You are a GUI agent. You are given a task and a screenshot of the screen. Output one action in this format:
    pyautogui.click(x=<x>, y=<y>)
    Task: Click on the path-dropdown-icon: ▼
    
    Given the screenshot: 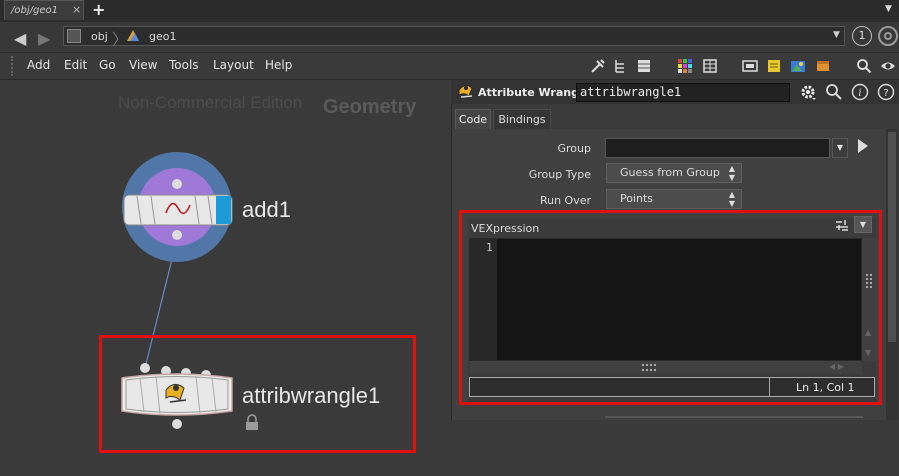 What is the action you would take?
    pyautogui.click(x=836, y=35)
    